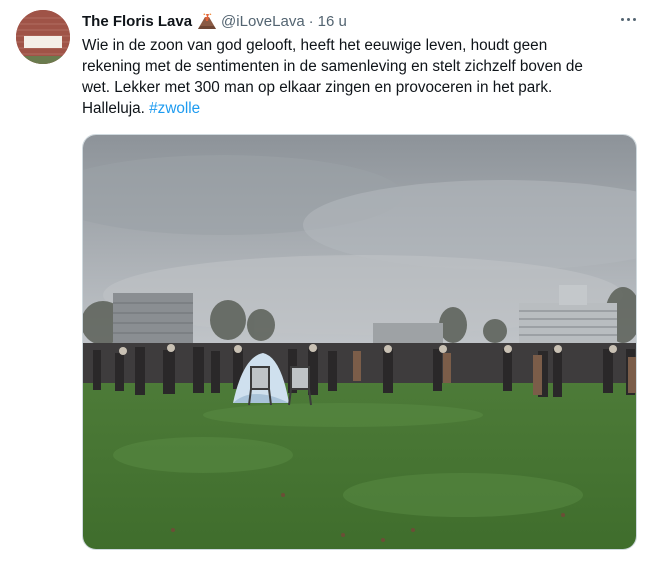 The image size is (662, 561). Describe the element at coordinates (174, 108) in the screenshot. I see `hashtag-link: #zwolle` at that location.